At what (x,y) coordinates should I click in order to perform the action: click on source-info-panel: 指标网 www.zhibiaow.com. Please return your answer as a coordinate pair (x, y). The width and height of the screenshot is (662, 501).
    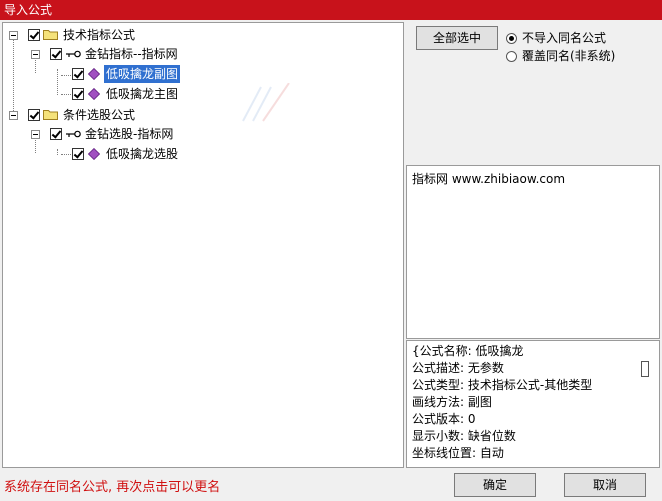
    Looking at the image, I should click on (533, 252).